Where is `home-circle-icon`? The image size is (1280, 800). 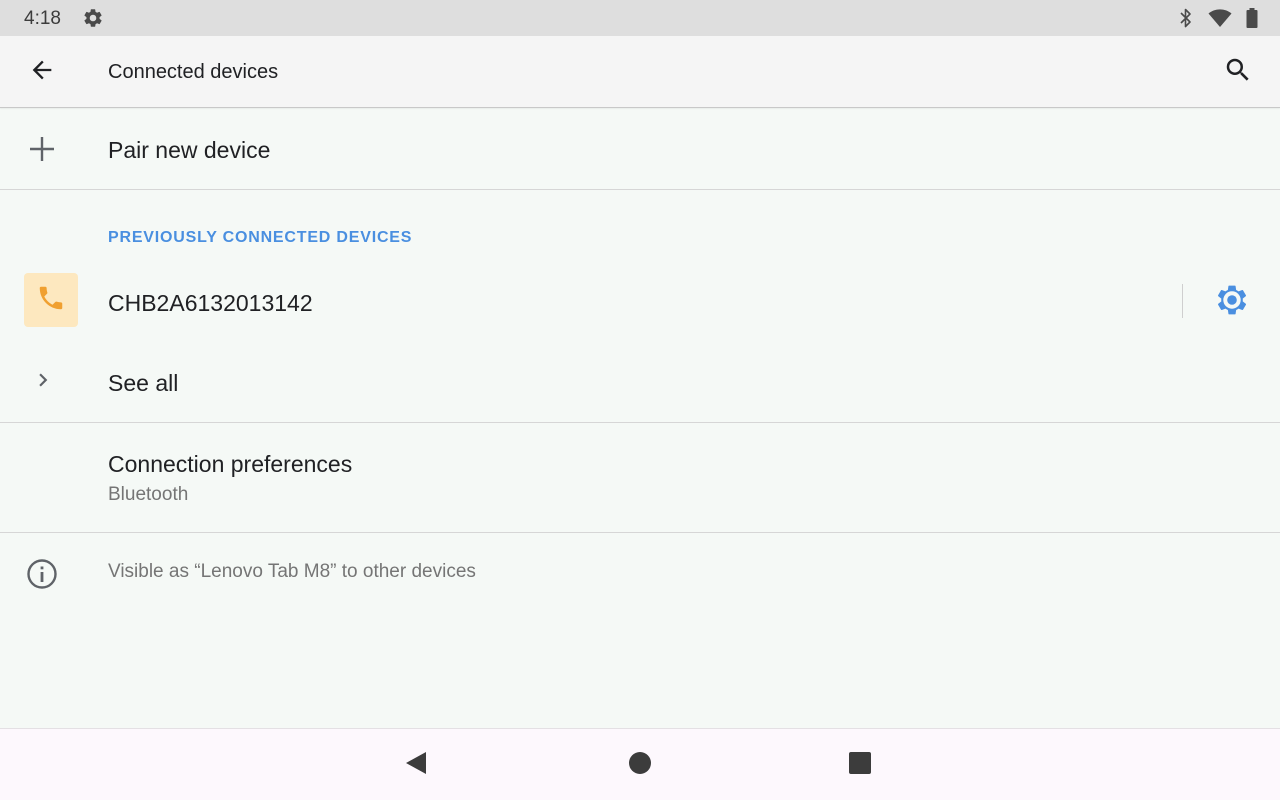 home-circle-icon is located at coordinates (640, 765).